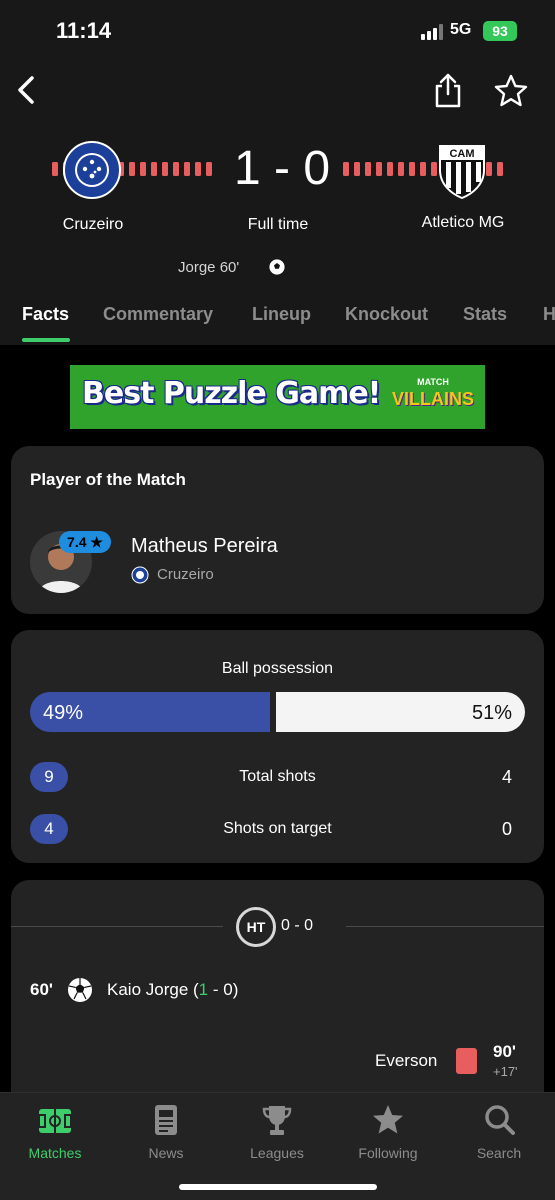  What do you see at coordinates (158, 314) in the screenshot?
I see `tab-commentary: Commentary` at bounding box center [158, 314].